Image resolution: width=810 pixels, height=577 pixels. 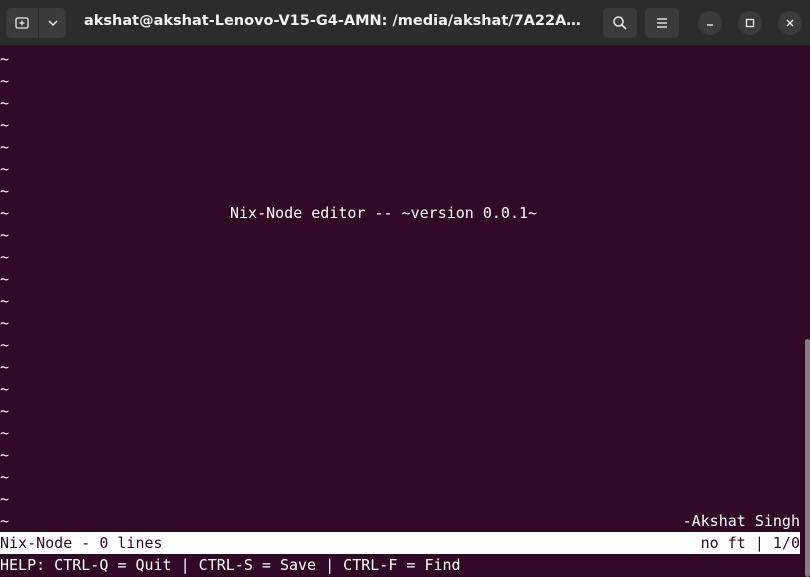 What do you see at coordinates (384, 213) in the screenshot?
I see `welcome-message: Nix-Node editor -- ~version 0.0.1~` at bounding box center [384, 213].